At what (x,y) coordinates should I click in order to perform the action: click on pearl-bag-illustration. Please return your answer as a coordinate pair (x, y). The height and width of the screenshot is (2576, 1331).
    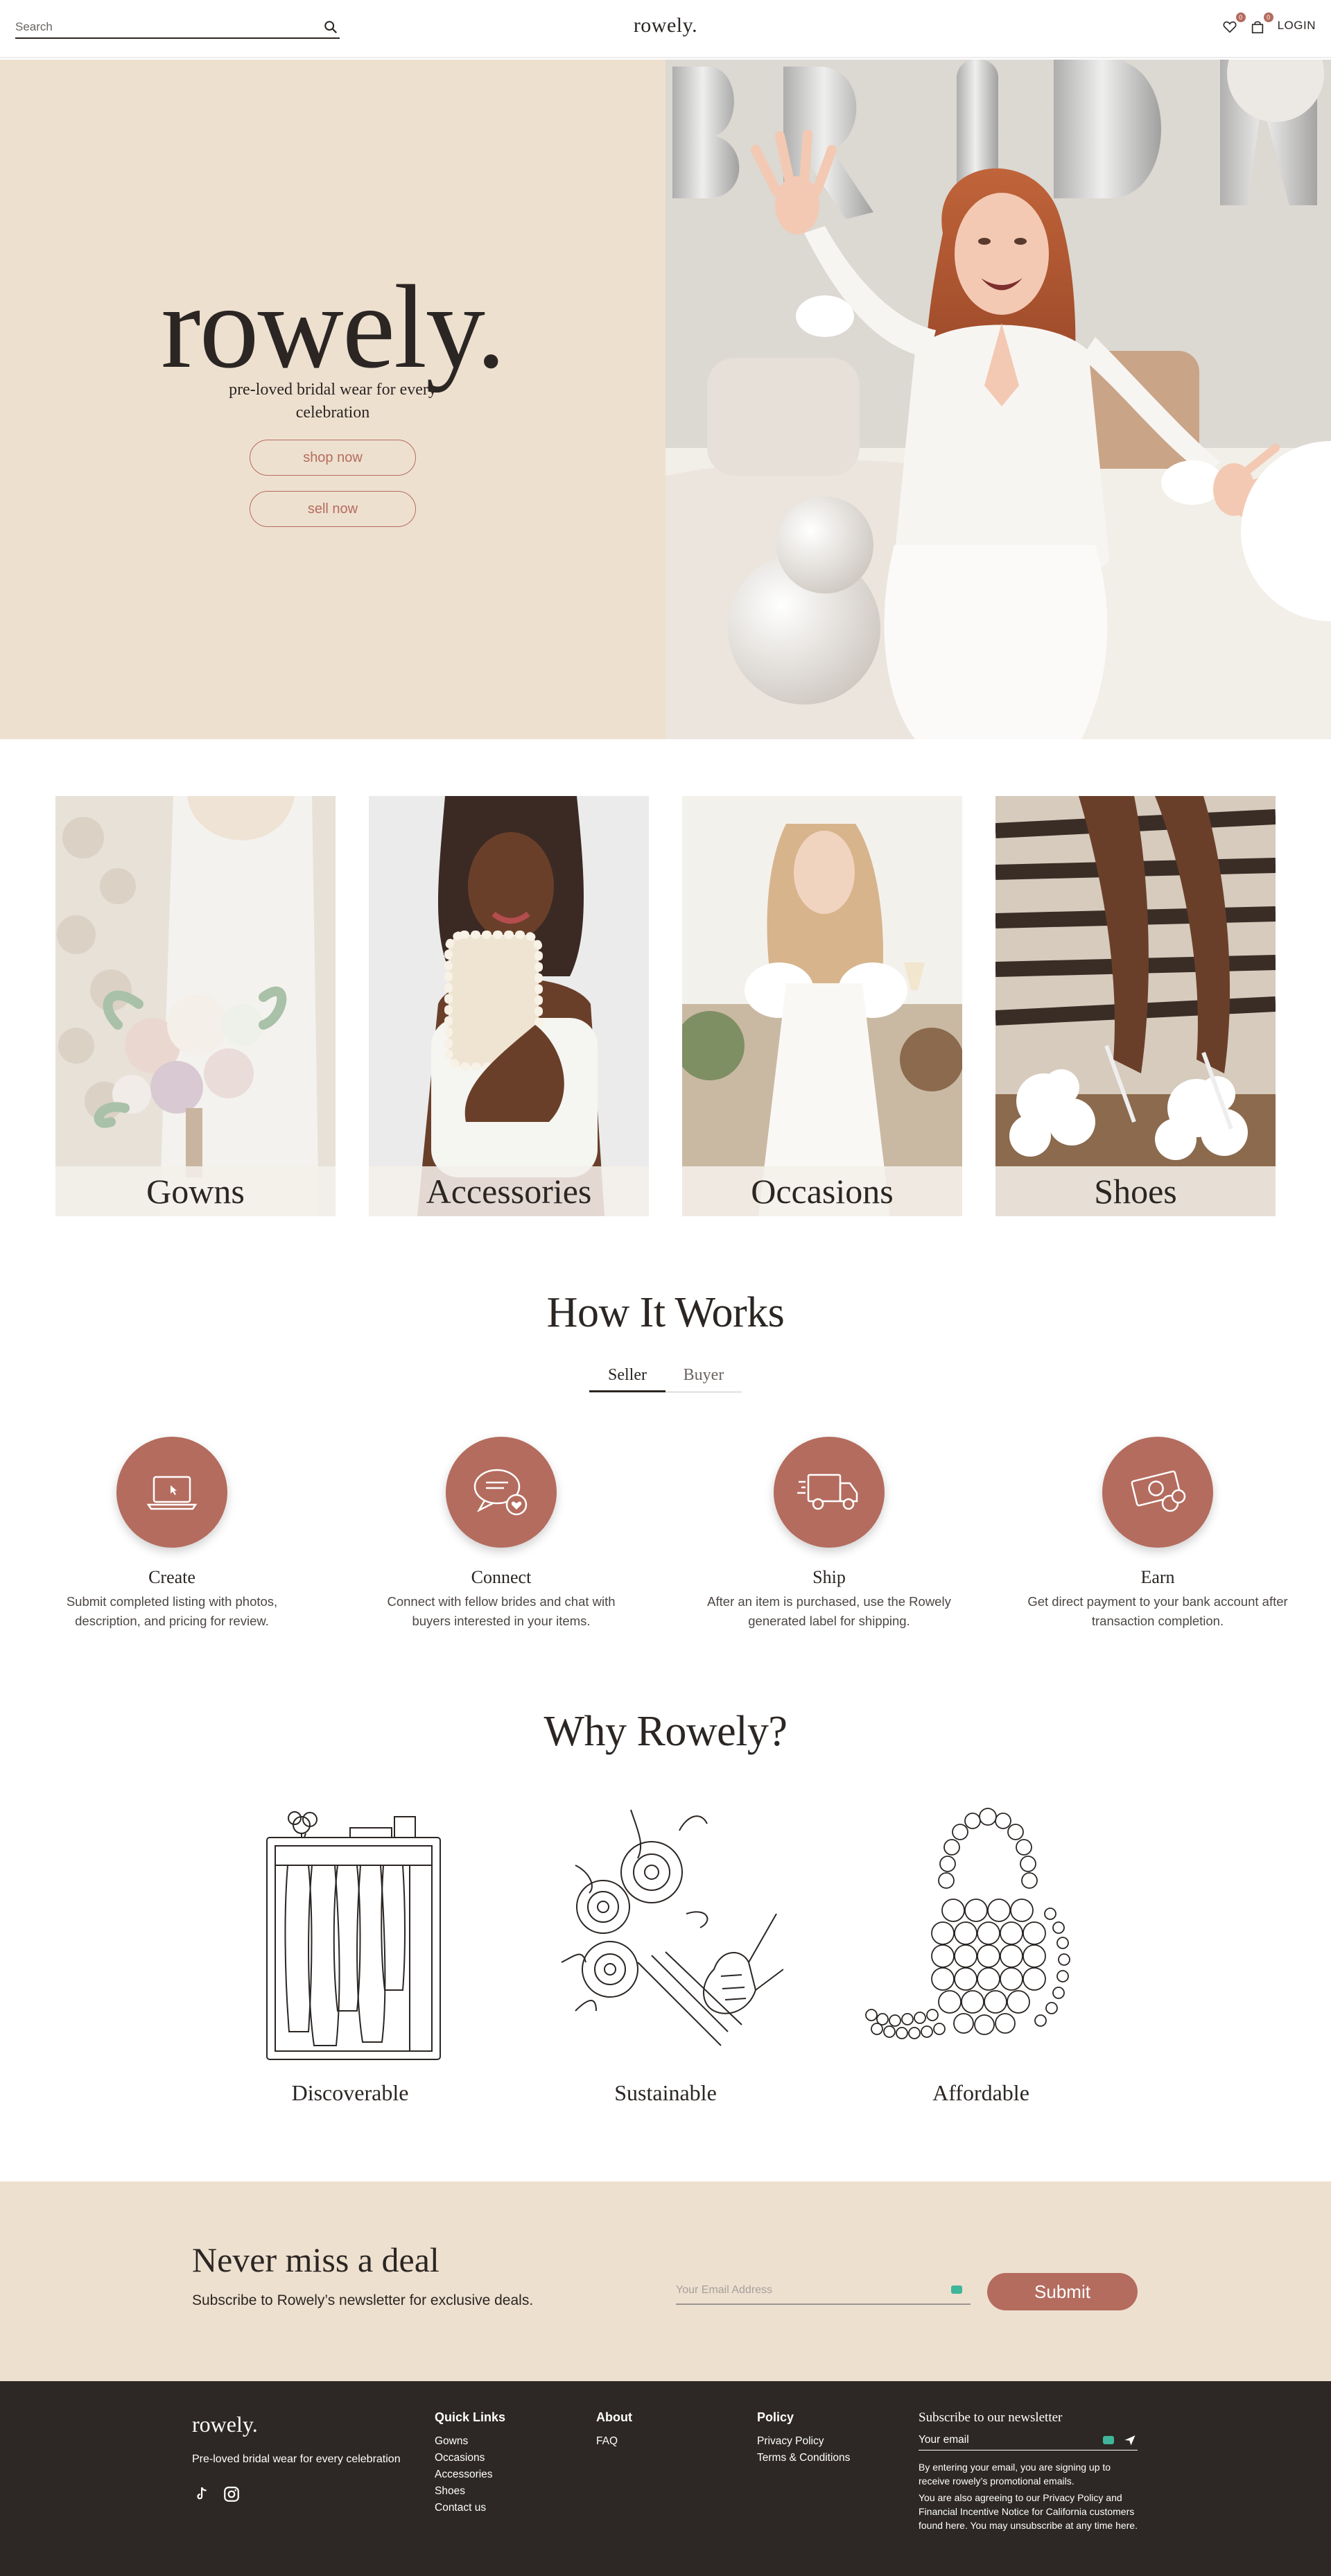
    Looking at the image, I should click on (967, 1923).